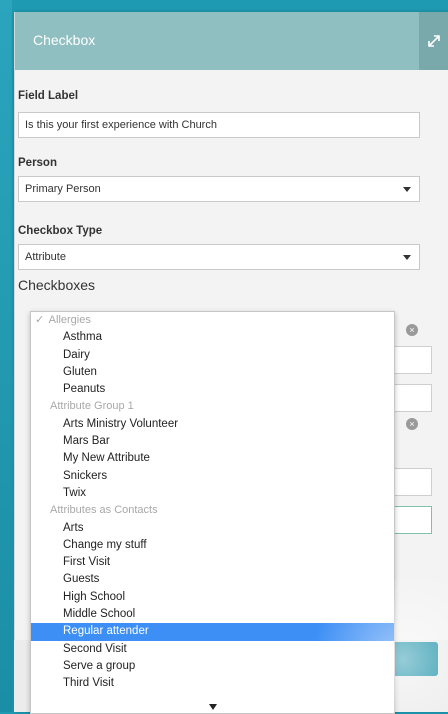 The height and width of the screenshot is (714, 448). I want to click on dropdown-option: Serve a group, so click(212, 666).